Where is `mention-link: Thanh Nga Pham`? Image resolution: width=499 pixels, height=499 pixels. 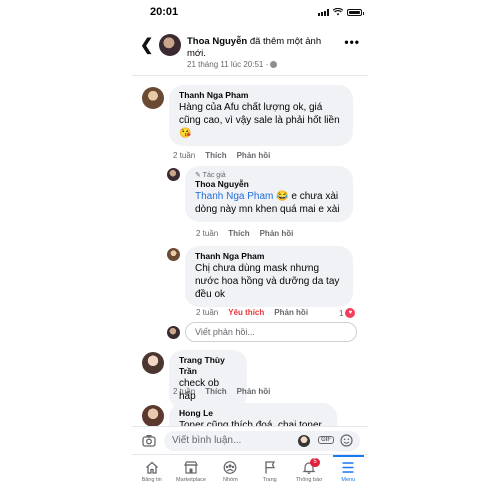
mention-link: Thanh Nga Pham is located at coordinates (234, 196).